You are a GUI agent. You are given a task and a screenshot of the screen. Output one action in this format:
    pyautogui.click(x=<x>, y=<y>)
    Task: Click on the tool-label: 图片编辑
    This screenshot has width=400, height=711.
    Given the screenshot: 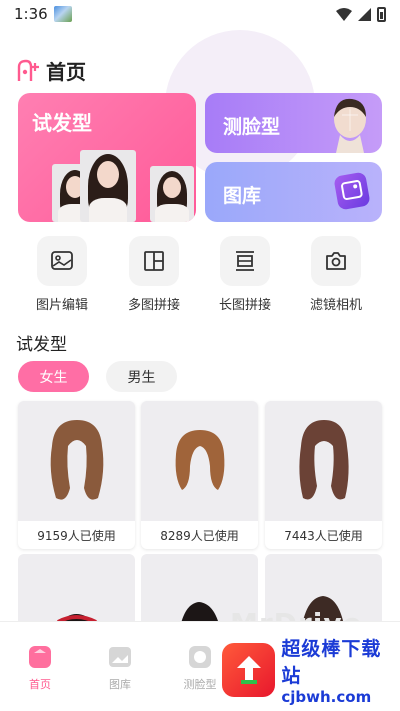 What is the action you would take?
    pyautogui.click(x=61, y=305)
    